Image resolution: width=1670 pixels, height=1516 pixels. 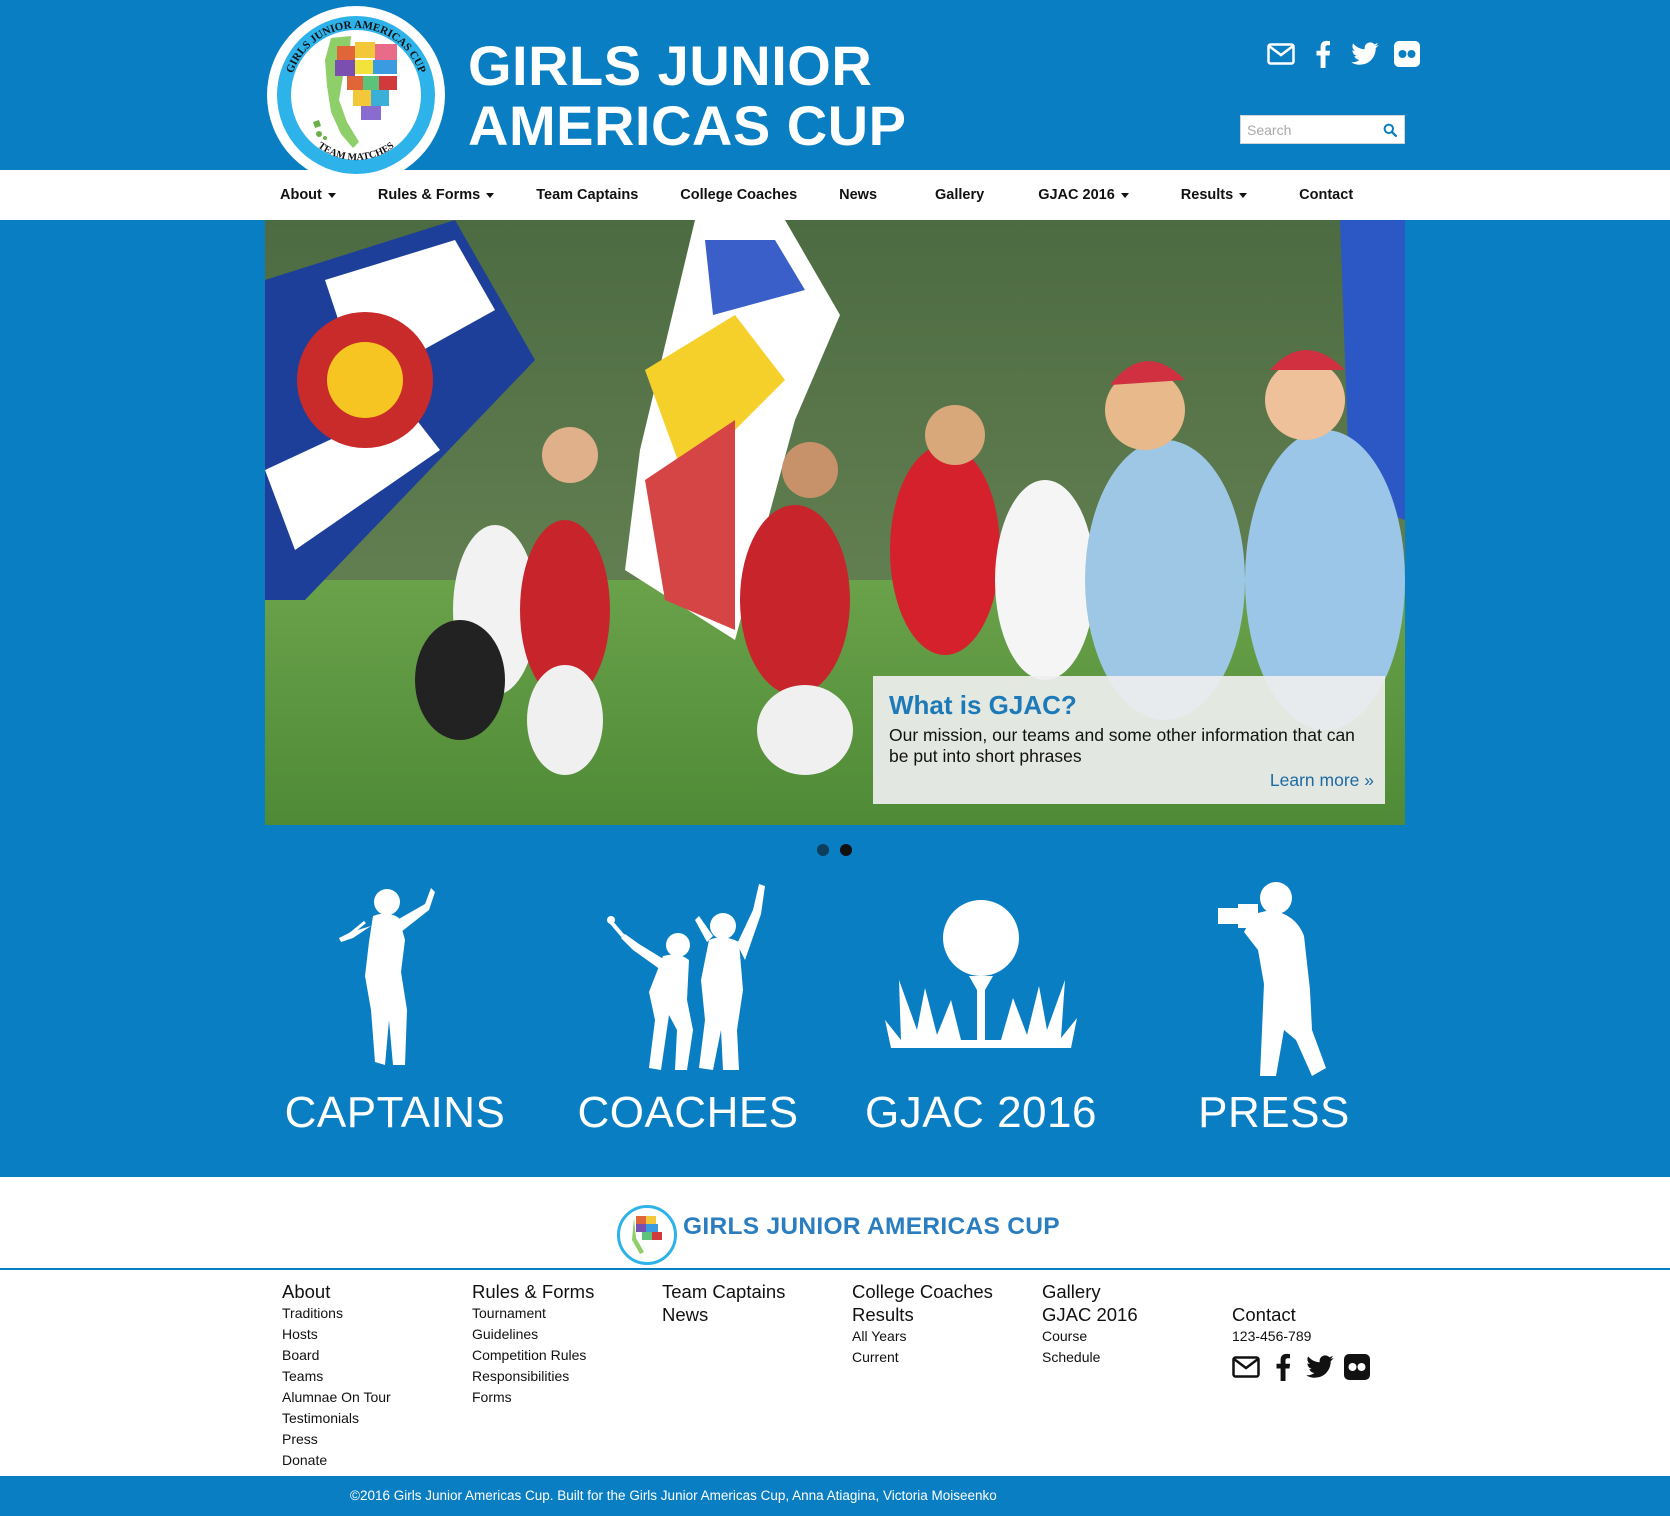 What do you see at coordinates (687, 125) in the screenshot?
I see `site-title-line-2: AMERICAS CUP` at bounding box center [687, 125].